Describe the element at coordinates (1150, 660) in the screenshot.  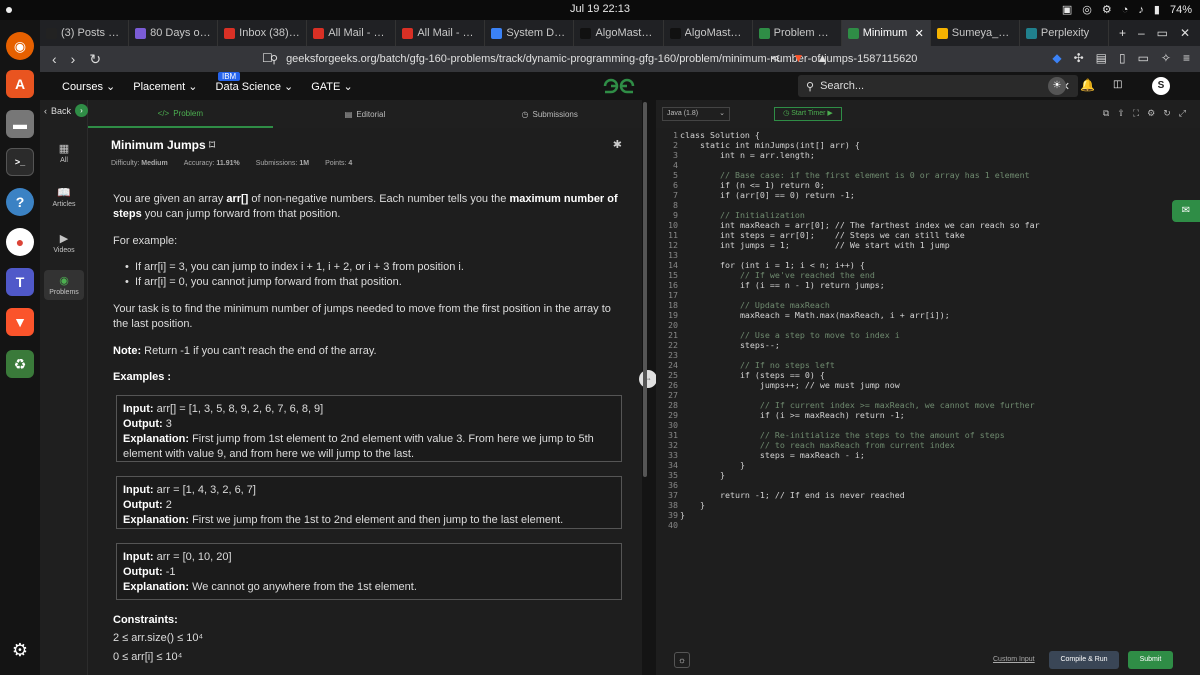
I see `submit-button: Submit` at that location.